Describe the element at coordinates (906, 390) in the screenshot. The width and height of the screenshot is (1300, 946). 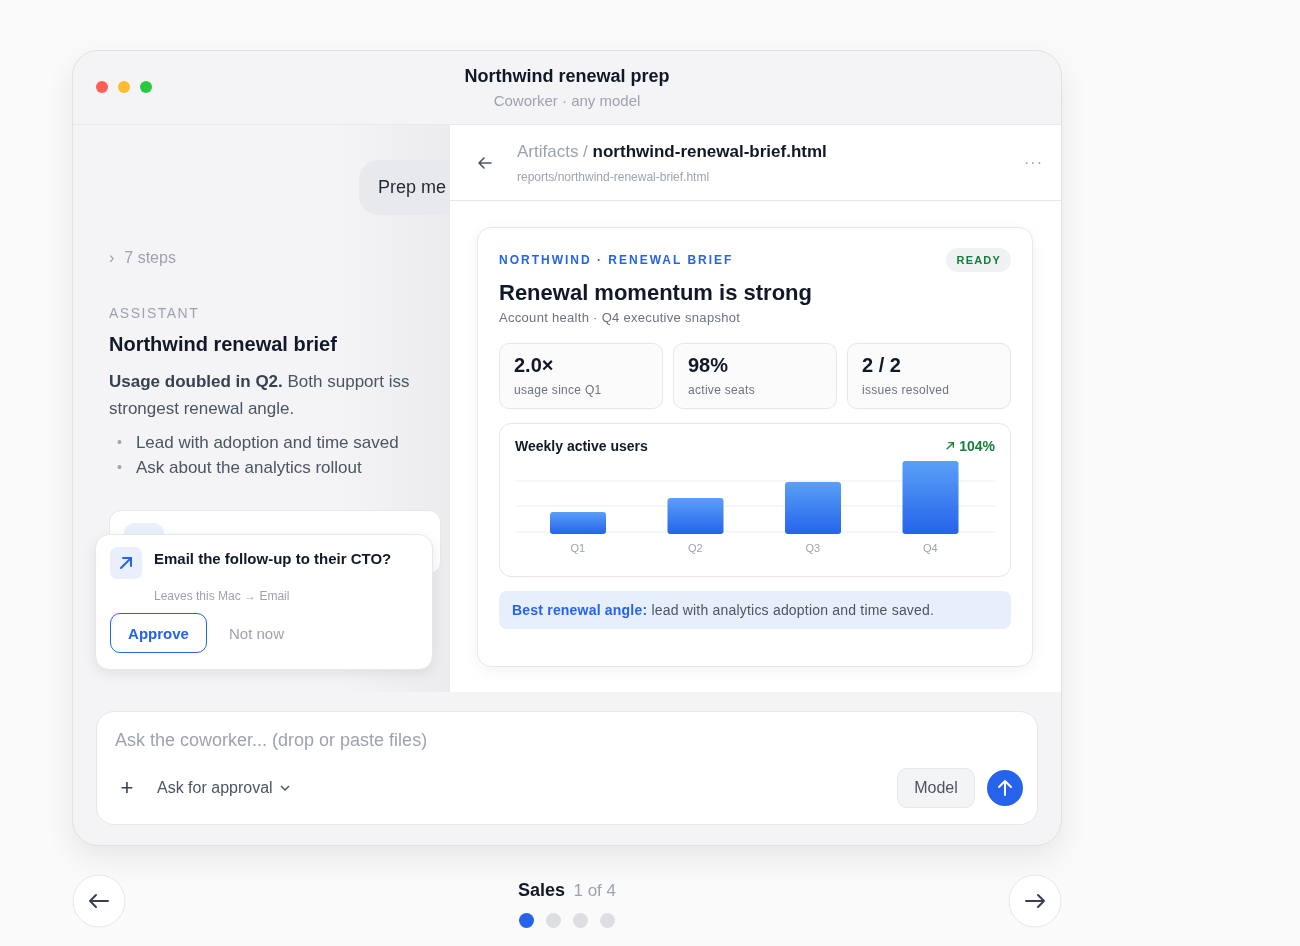
I see `stat-label: issues resolved` at that location.